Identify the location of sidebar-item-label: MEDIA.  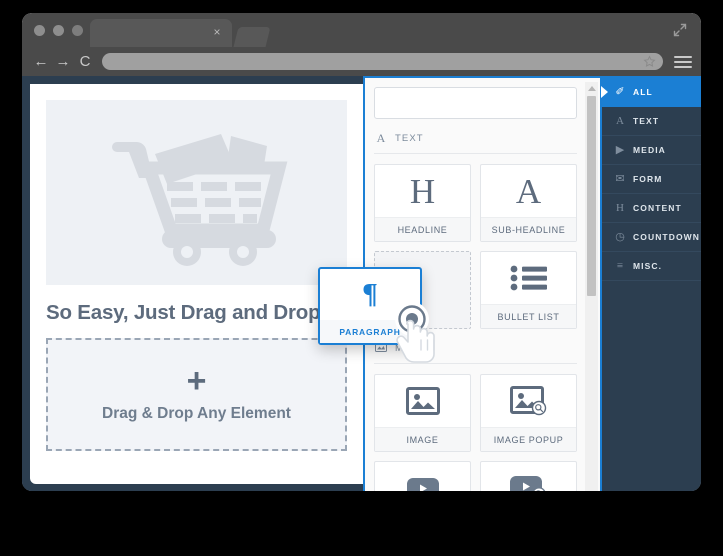
(649, 150).